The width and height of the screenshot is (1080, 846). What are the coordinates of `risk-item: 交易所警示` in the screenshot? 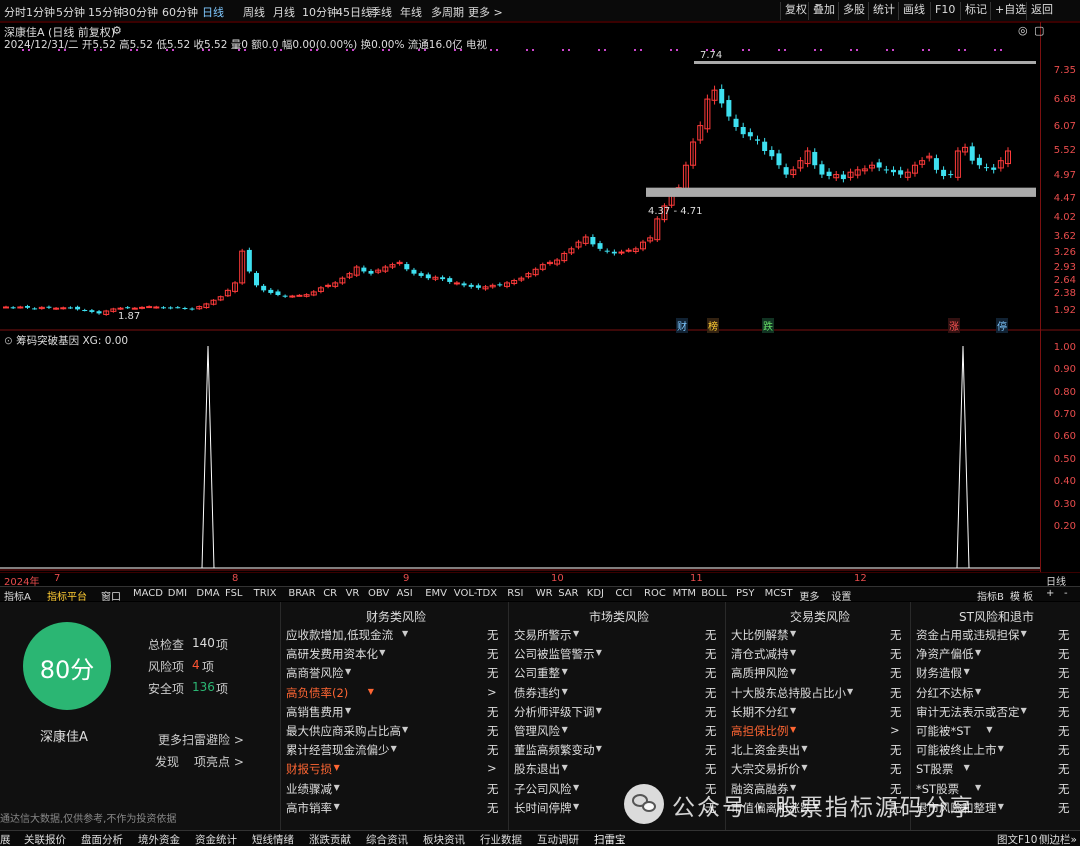 It's located at (543, 635).